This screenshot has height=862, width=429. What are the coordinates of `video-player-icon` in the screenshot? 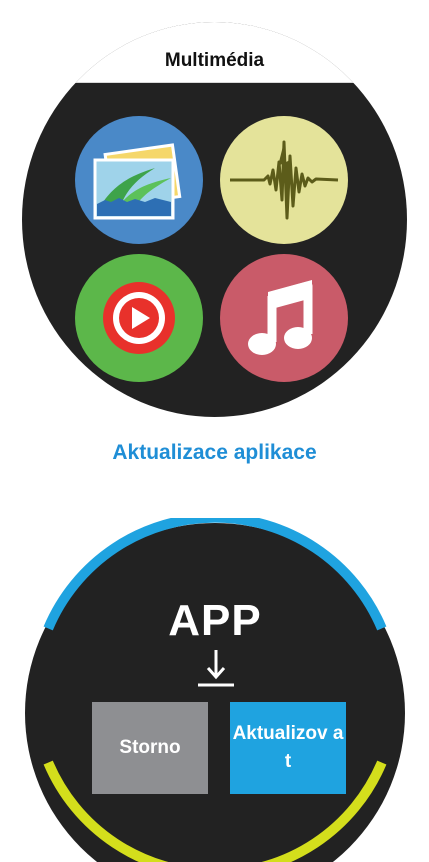 It's located at (139, 318).